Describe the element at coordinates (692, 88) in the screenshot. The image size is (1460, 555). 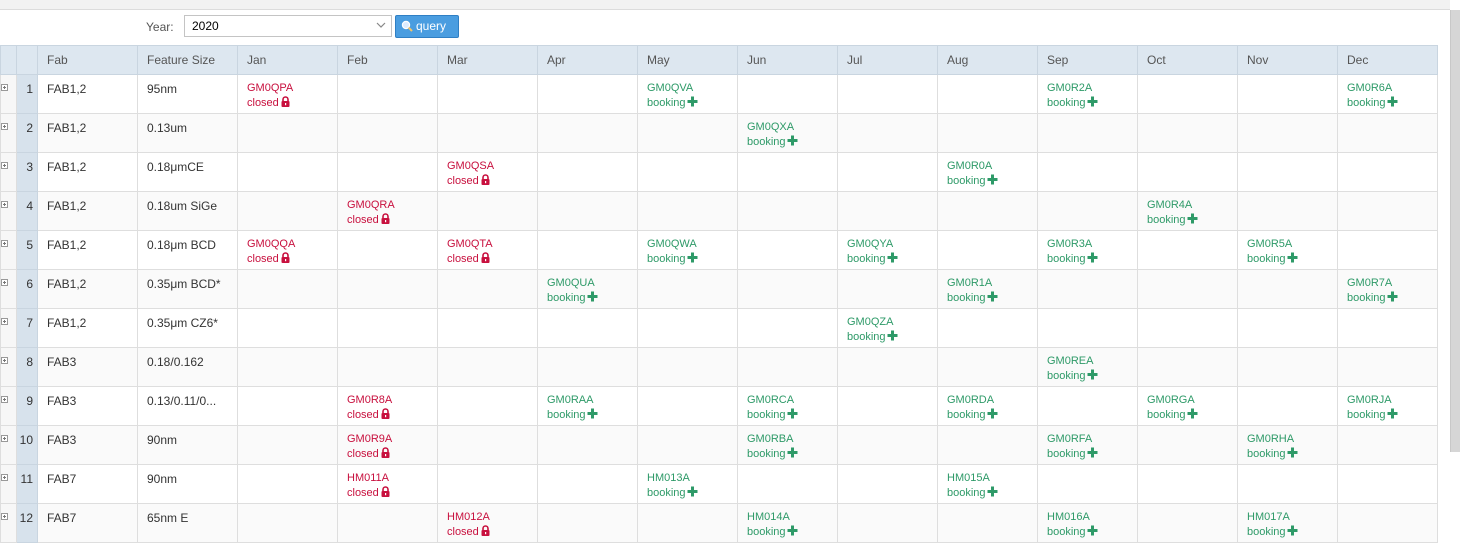
I see `lot-code: GM0QVA` at that location.